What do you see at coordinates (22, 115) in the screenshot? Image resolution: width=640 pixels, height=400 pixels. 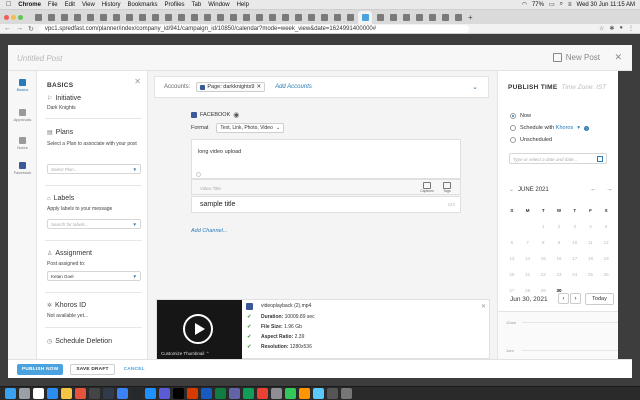 I see `rail-item-approvals: Approvals` at bounding box center [22, 115].